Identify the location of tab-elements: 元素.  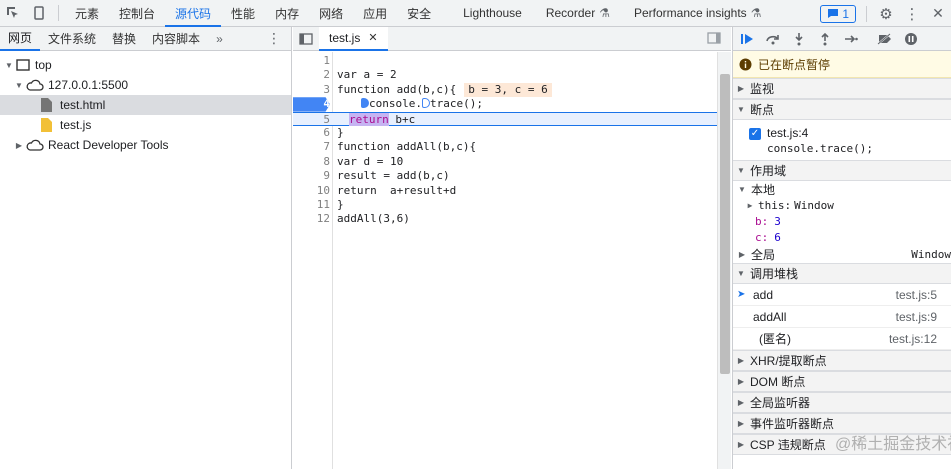
(87, 13).